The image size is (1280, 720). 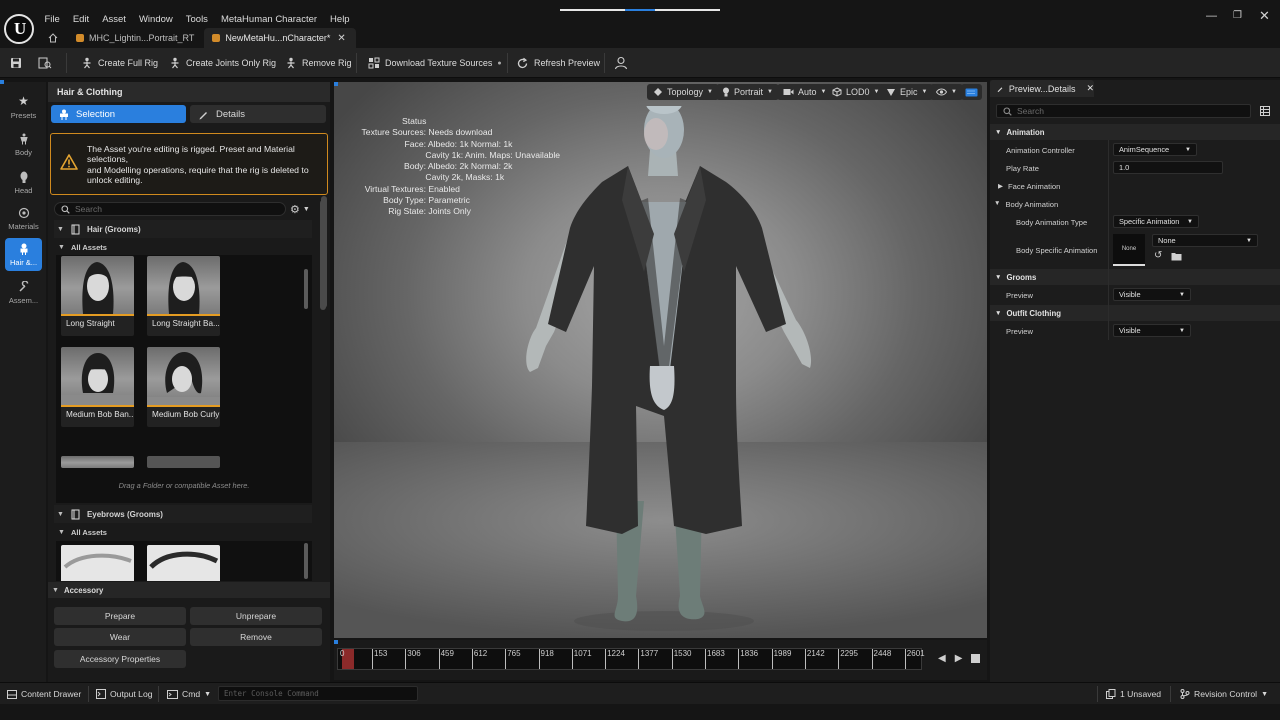 I want to click on eyebrows-grooms-section: ▼ Eyebrows (Grooms), so click(x=183, y=514).